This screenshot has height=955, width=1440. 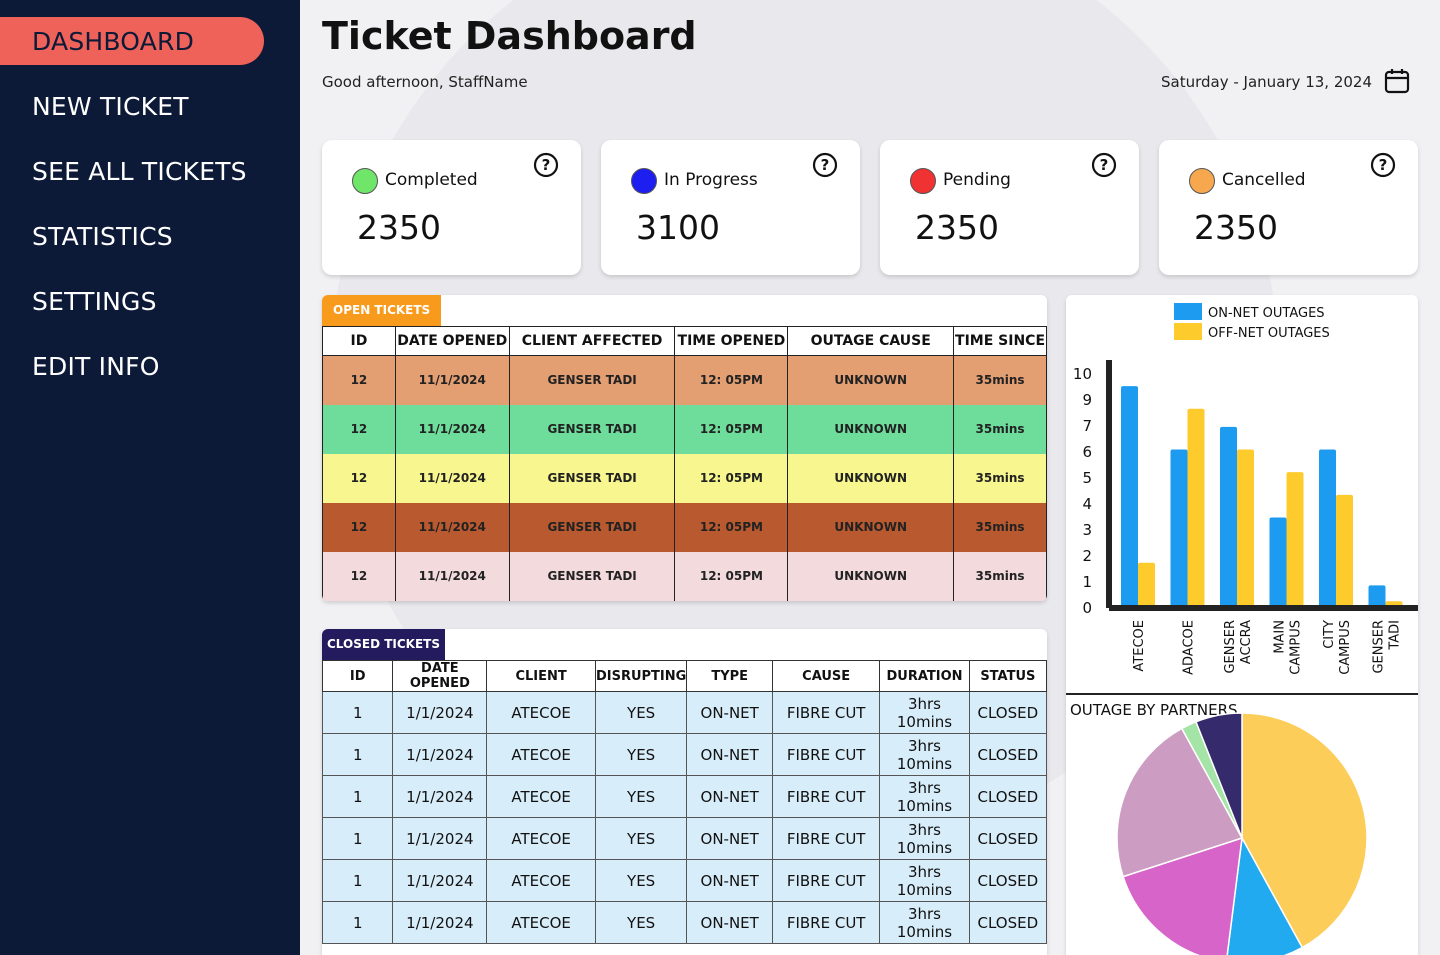 I want to click on sidebar-item-see-all-tickets: SEE ALL TICKETS, so click(x=132, y=171).